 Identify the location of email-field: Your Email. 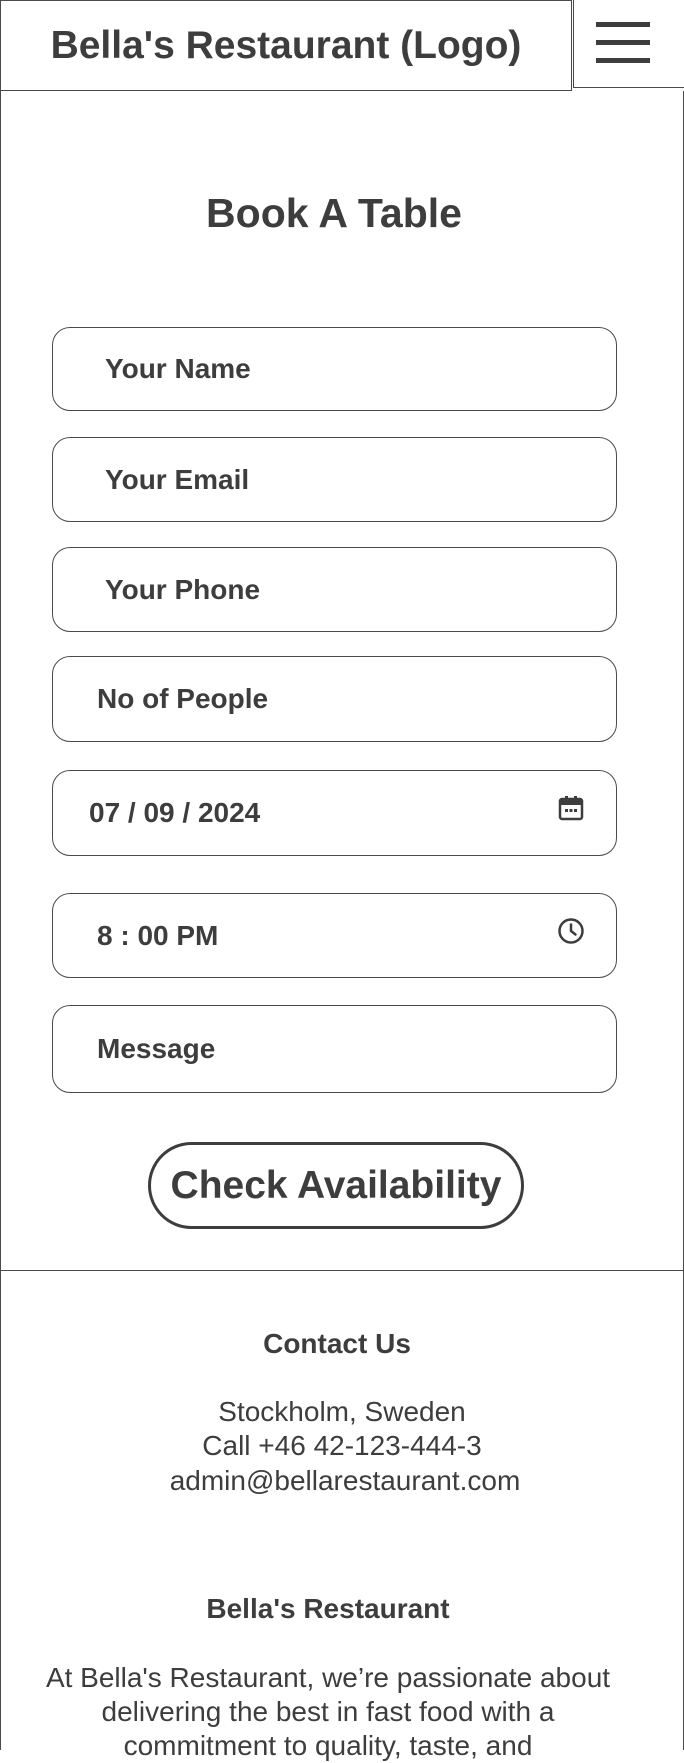
(334, 479).